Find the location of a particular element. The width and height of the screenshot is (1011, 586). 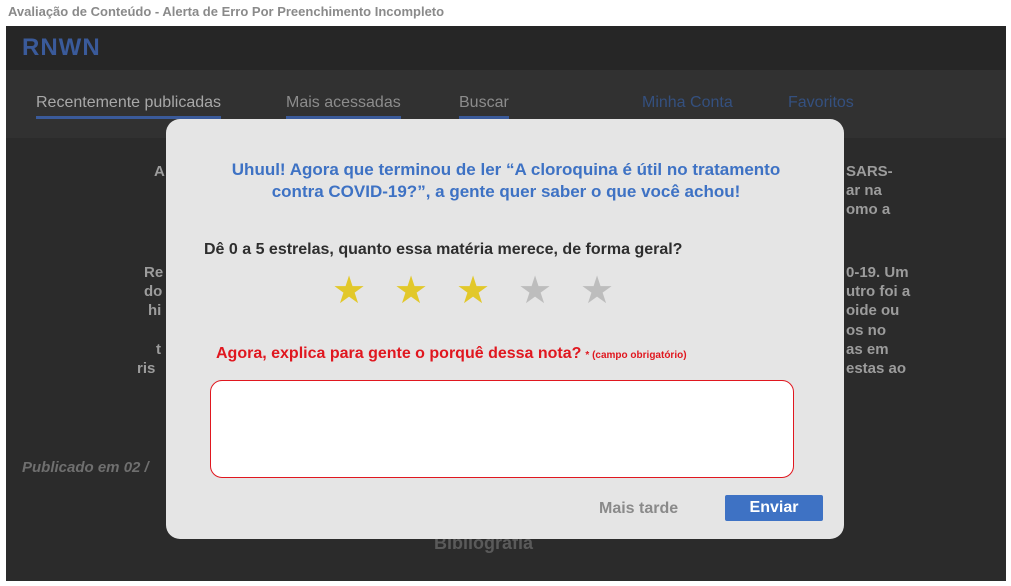

article-text-fragment: Re is located at coordinates (154, 272).